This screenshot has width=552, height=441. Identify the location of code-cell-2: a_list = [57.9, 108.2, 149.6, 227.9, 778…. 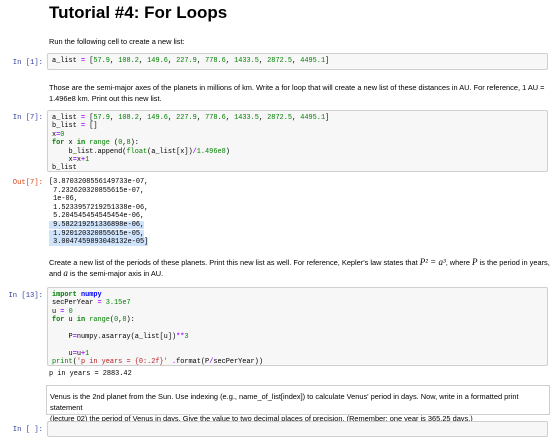
(297, 141).